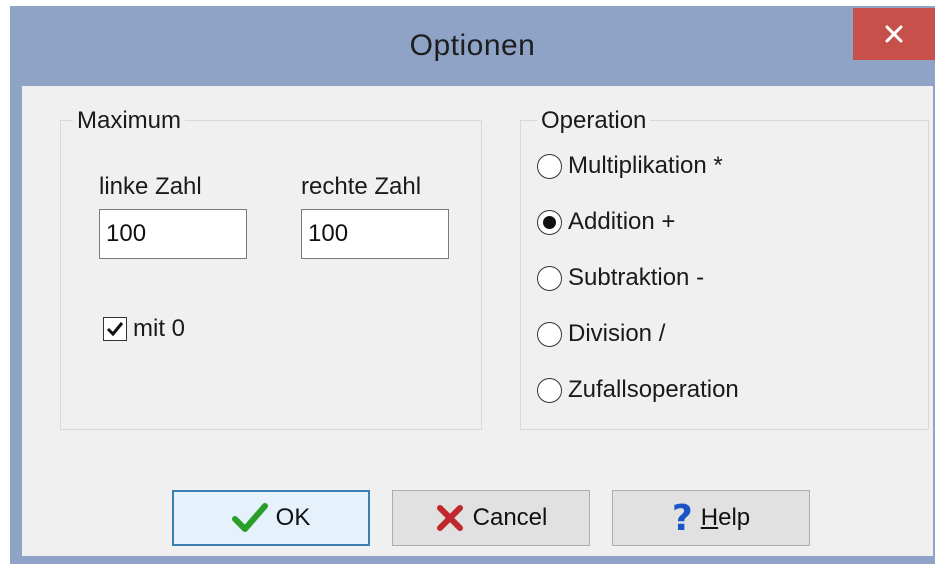 The height and width of the screenshot is (572, 937). What do you see at coordinates (129, 121) in the screenshot?
I see `maximum-legend: Maximum` at bounding box center [129, 121].